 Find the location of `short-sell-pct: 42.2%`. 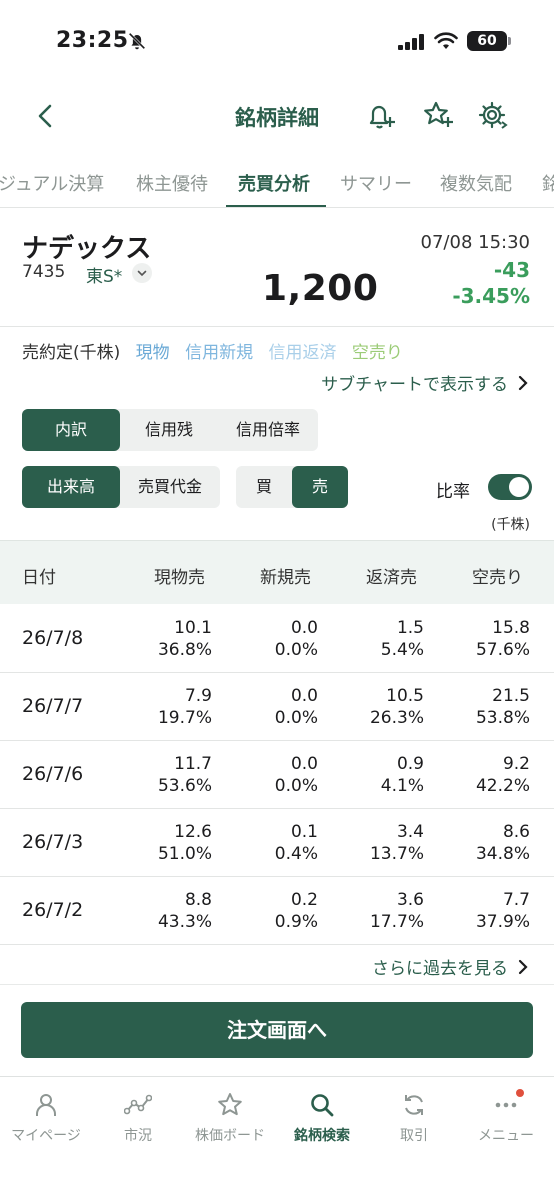

short-sell-pct: 42.2% is located at coordinates (502, 786).